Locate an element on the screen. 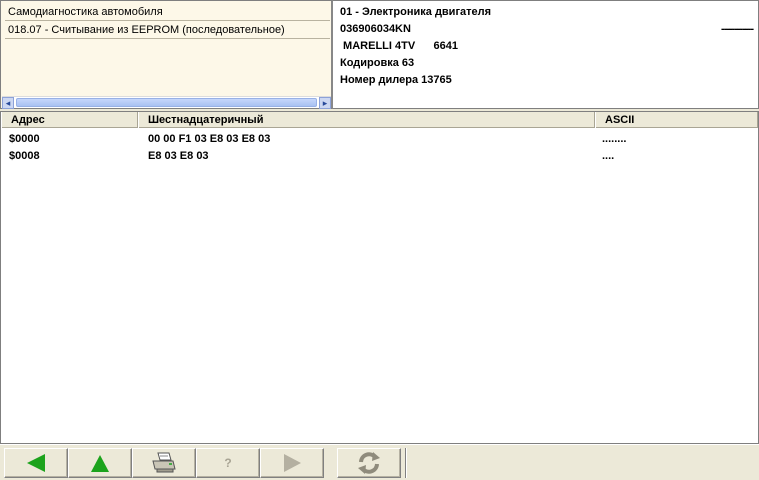  forward-button is located at coordinates (292, 463).